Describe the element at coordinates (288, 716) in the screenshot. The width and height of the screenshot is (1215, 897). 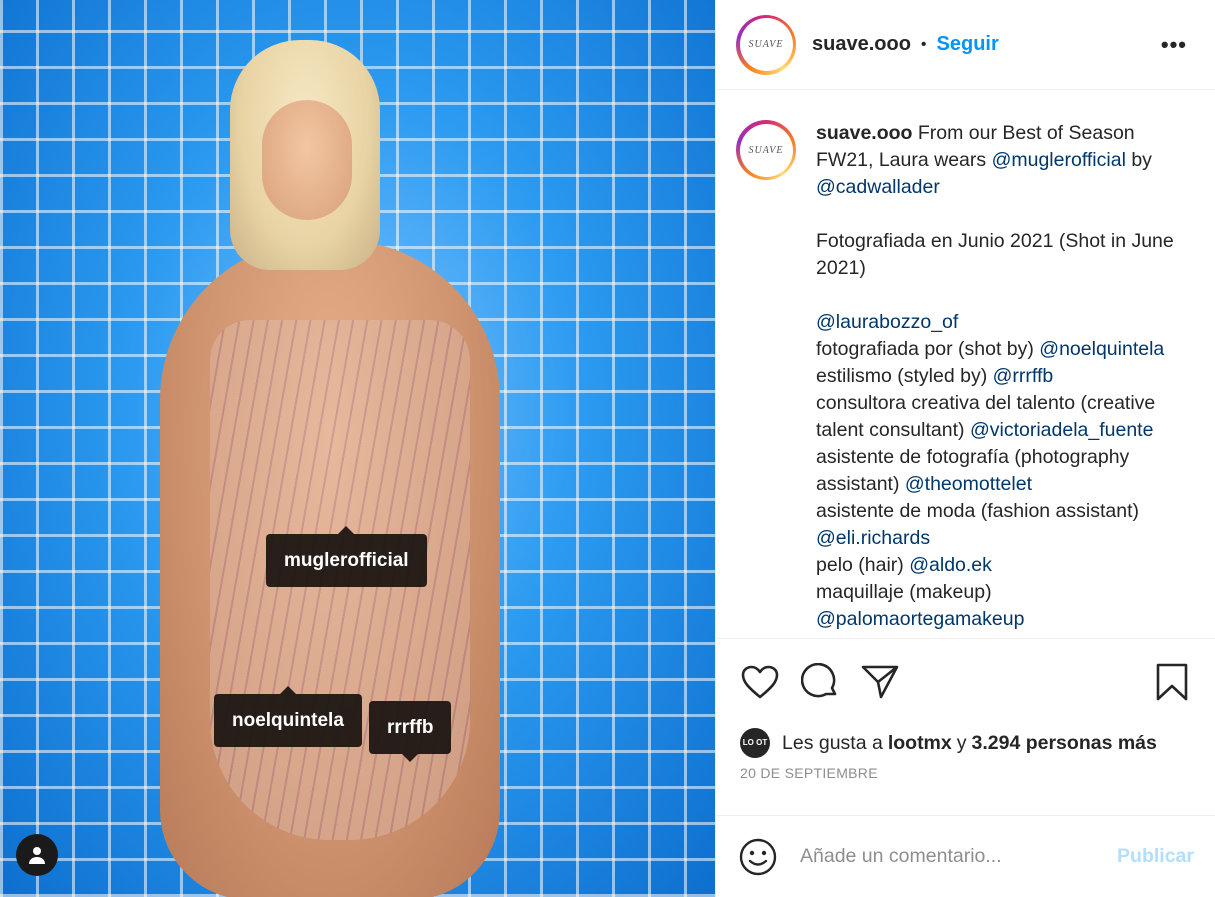
I see `photo-tag-noelquintela: noelquintela` at that location.